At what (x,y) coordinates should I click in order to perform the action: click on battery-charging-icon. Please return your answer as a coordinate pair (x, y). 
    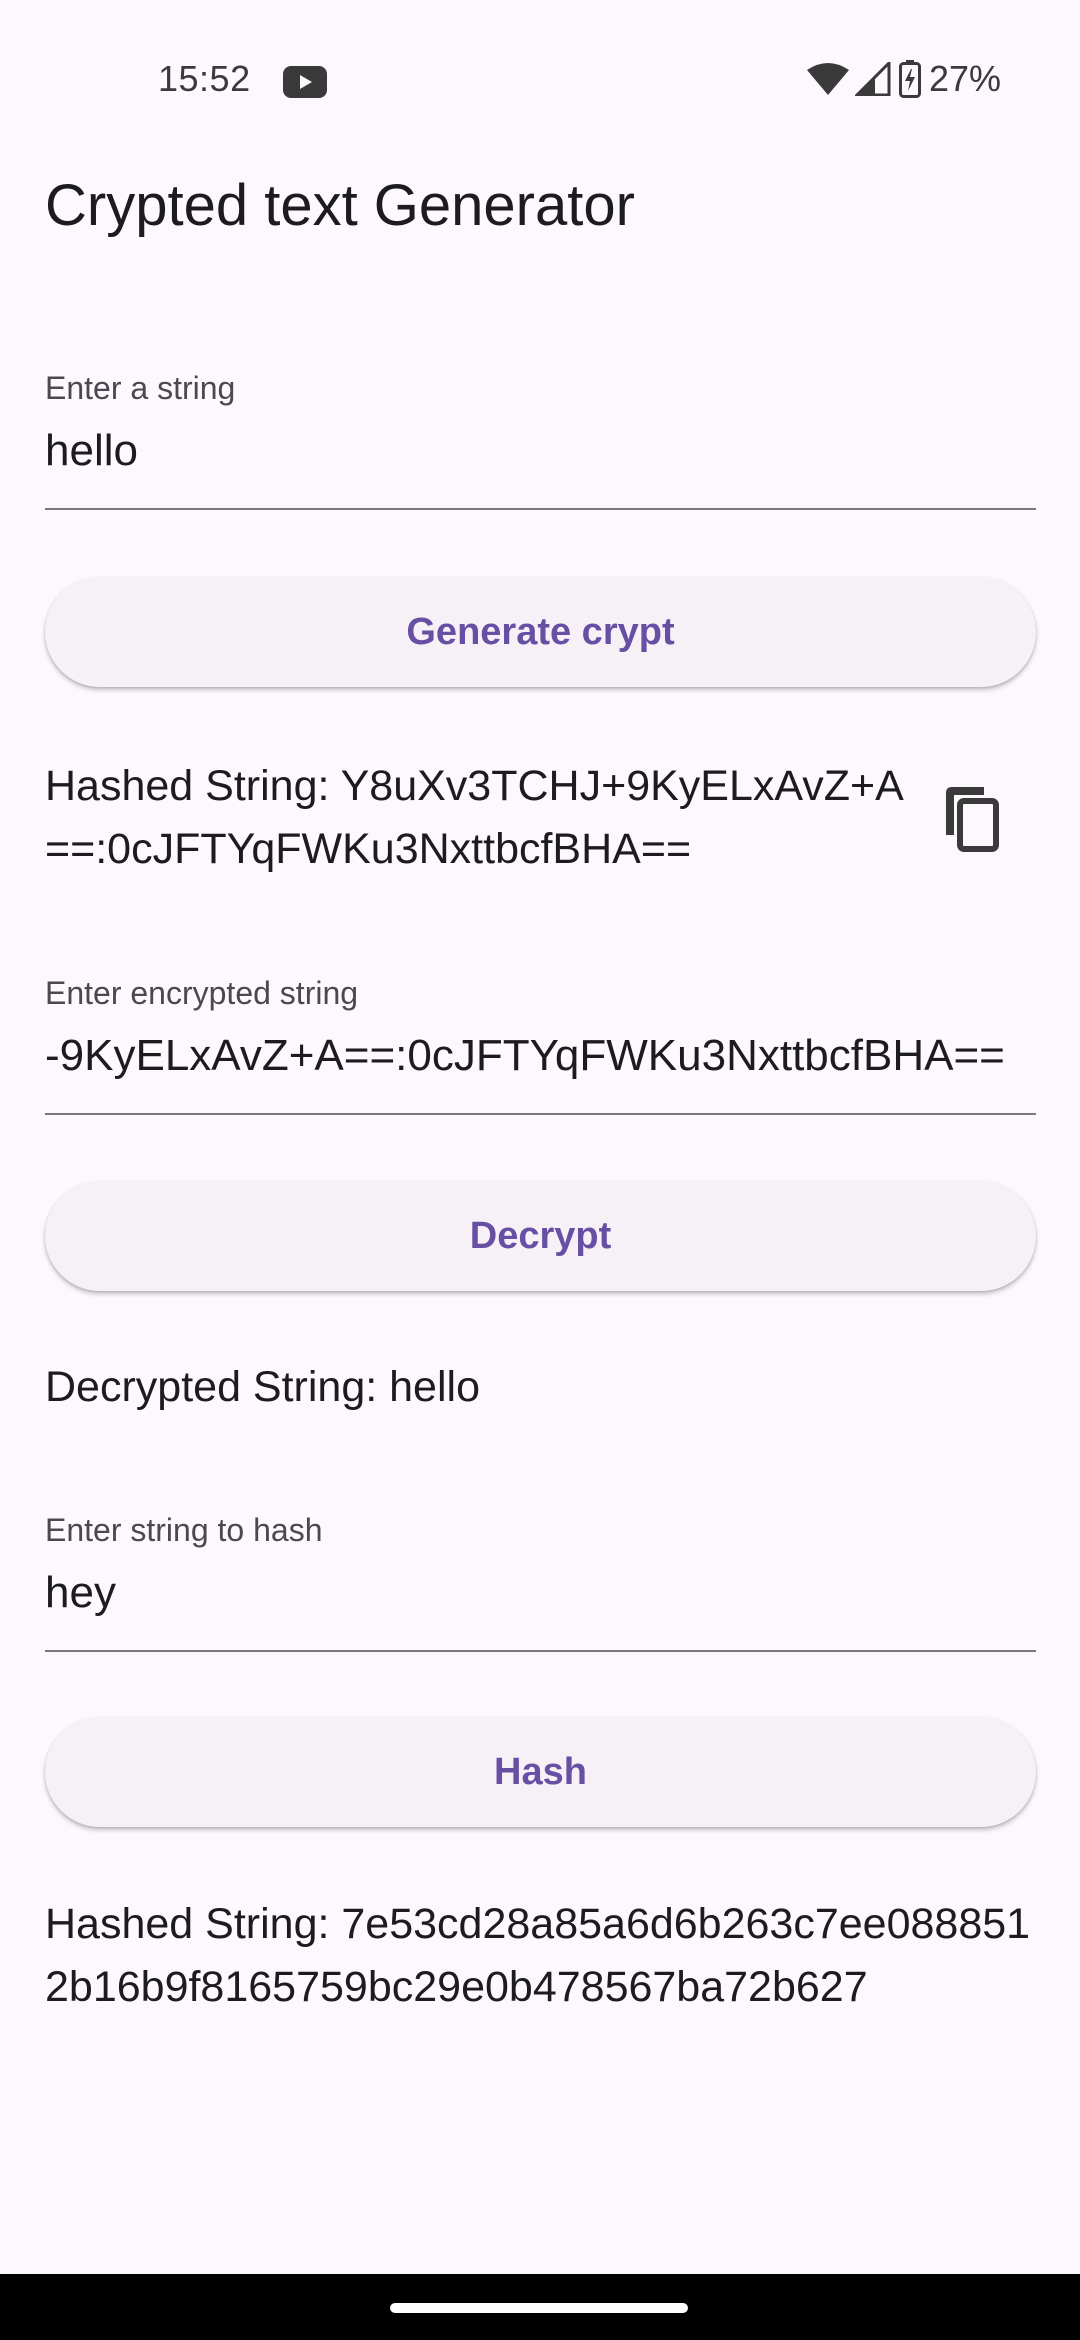
    Looking at the image, I should click on (909, 79).